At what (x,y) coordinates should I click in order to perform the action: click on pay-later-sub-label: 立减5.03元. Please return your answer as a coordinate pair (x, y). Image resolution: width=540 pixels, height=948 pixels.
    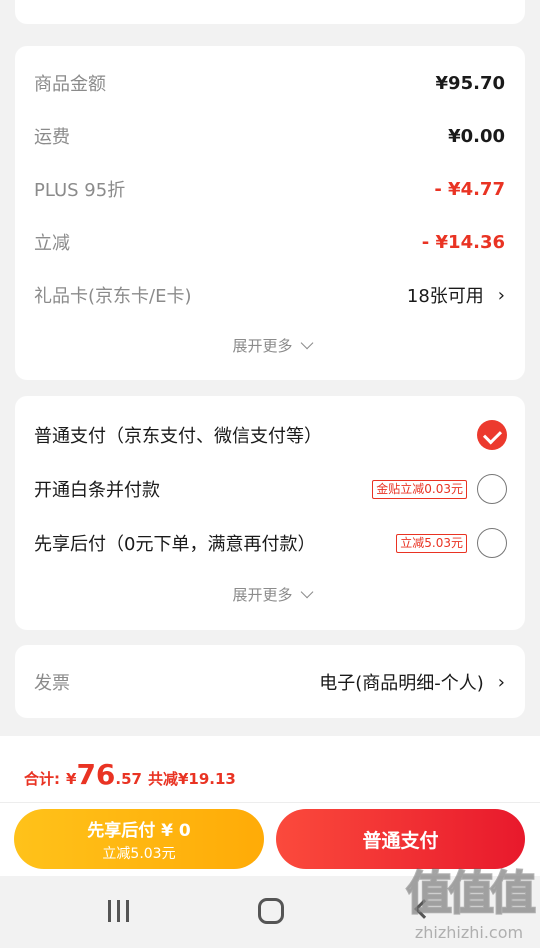
    Looking at the image, I should click on (139, 853).